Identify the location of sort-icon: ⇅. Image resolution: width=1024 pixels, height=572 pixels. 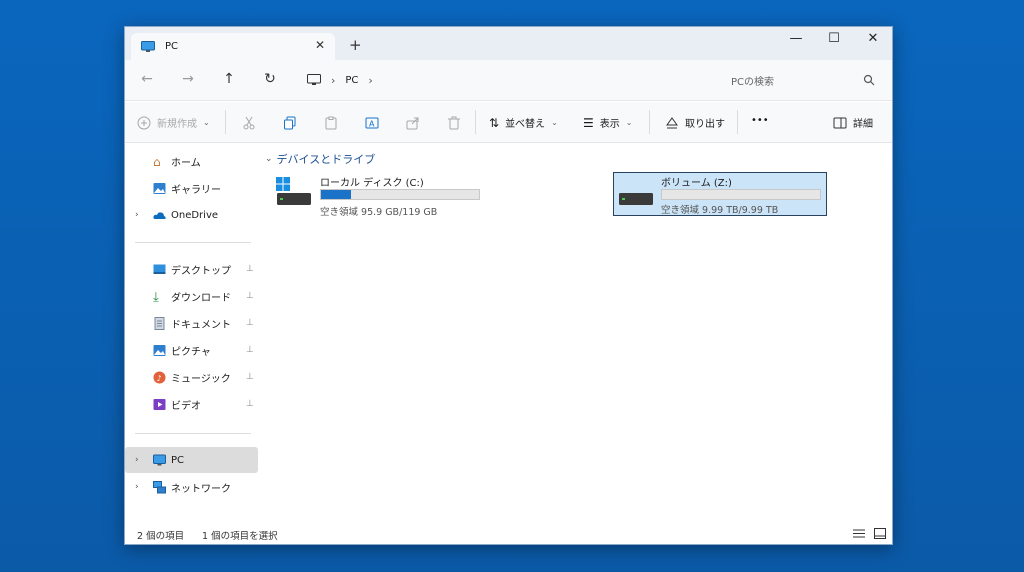
(494, 122).